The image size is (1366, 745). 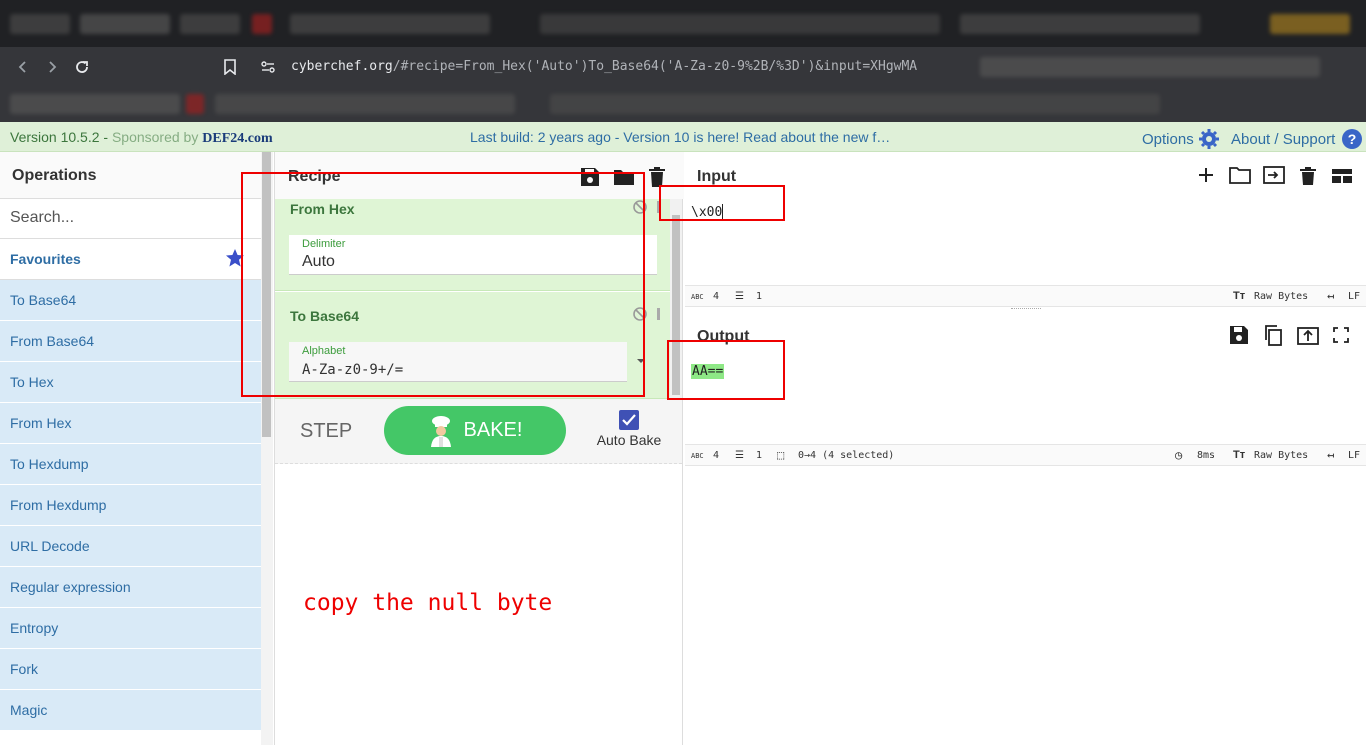 I want to click on output-selection-range: 0→4 (4 selected), so click(x=846, y=455).